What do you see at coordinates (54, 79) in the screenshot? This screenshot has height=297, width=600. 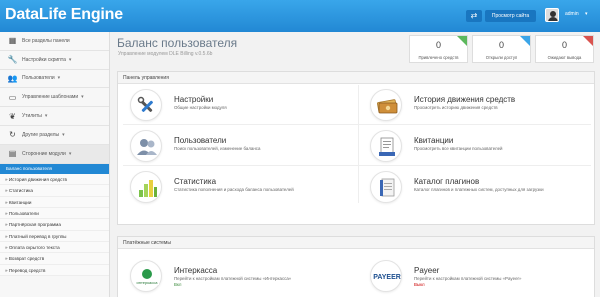 I see `sidebar-item-users: 👥 Пользователи ▾` at bounding box center [54, 79].